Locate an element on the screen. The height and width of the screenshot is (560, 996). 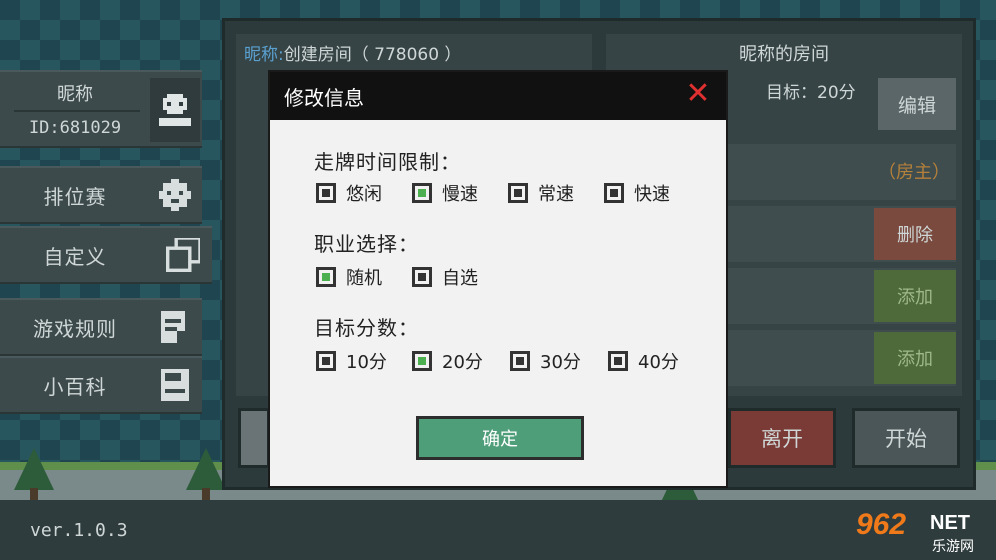
time-option-fast: 快速 is located at coordinates (637, 193).